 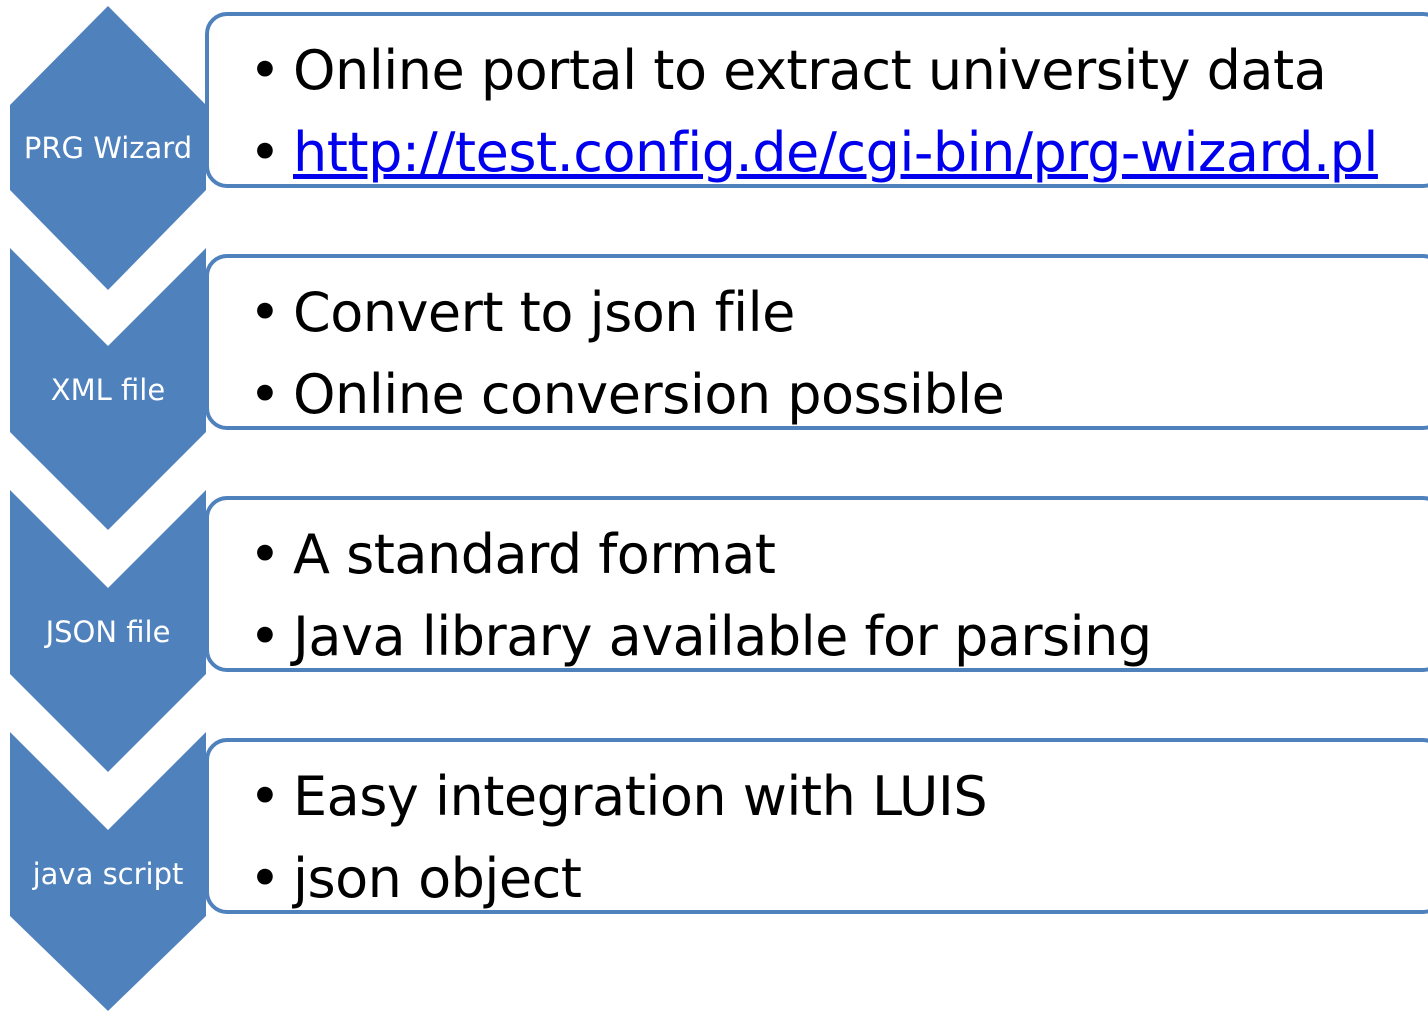 I want to click on bullet-text: Easy integration with LUIS, so click(x=640, y=796).